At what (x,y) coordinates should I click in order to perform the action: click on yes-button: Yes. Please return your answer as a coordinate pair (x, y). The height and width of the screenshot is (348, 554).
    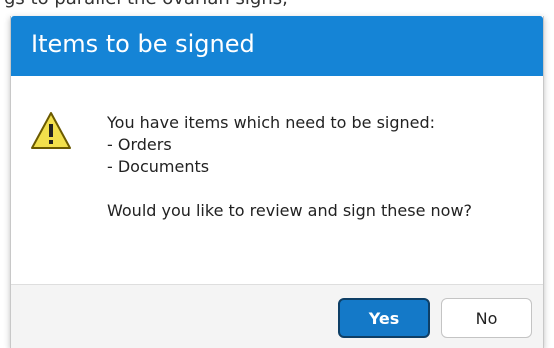
    Looking at the image, I should click on (384, 318).